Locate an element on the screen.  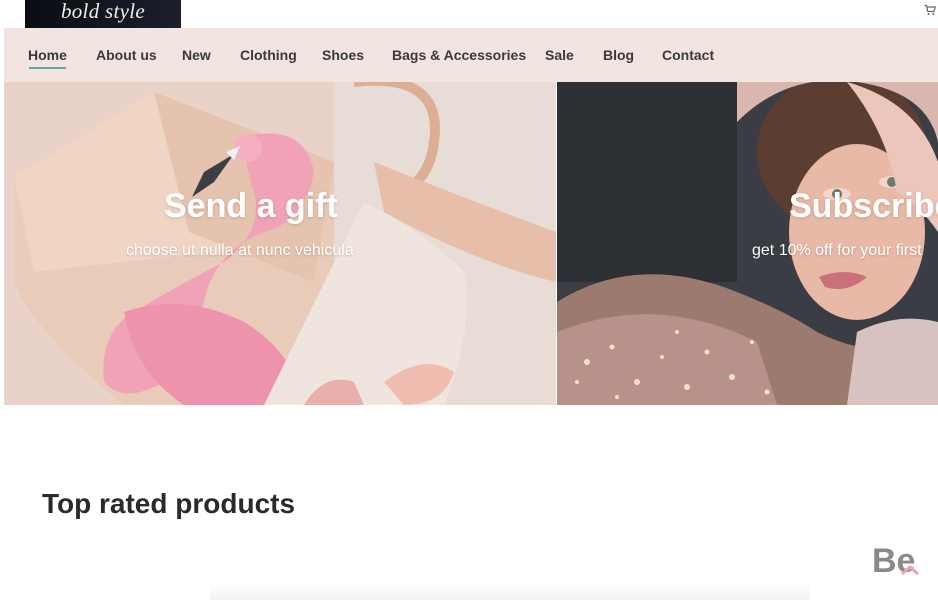
subscribe-banner-title: Subscribe is located at coordinates (863, 206).